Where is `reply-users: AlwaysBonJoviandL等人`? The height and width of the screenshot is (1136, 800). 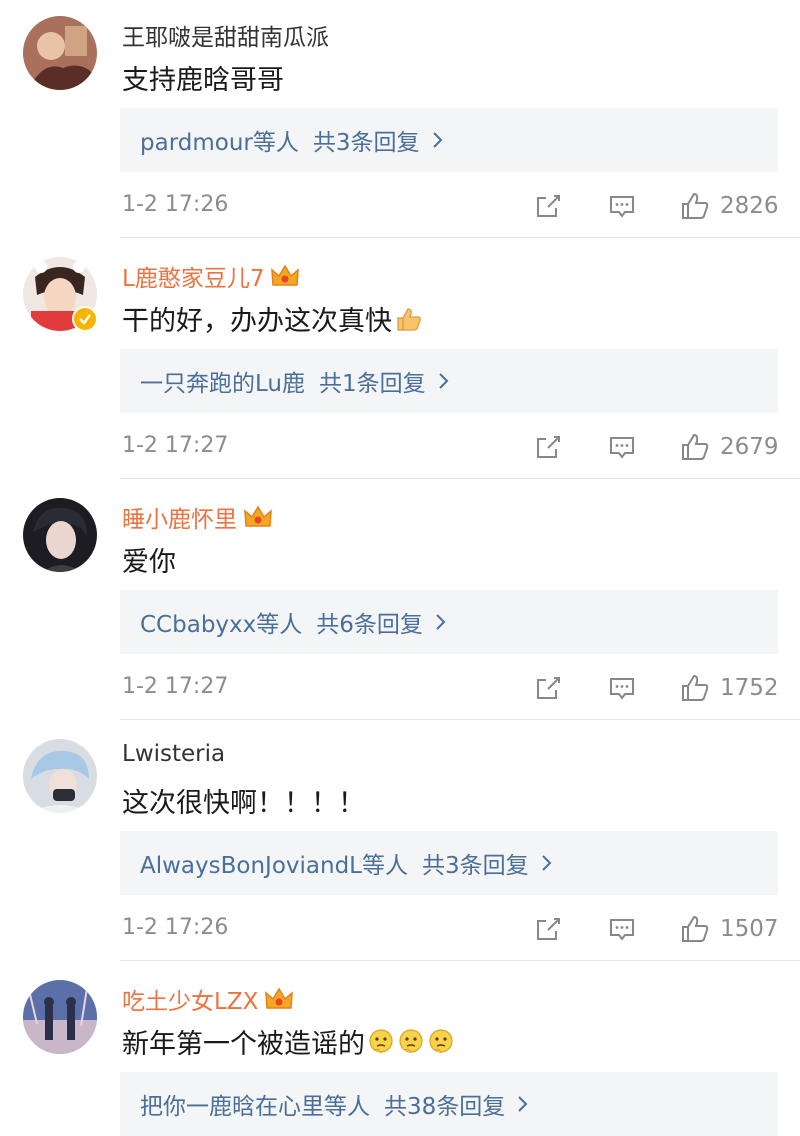
reply-users: AlwaysBonJoviandL等人 is located at coordinates (274, 866).